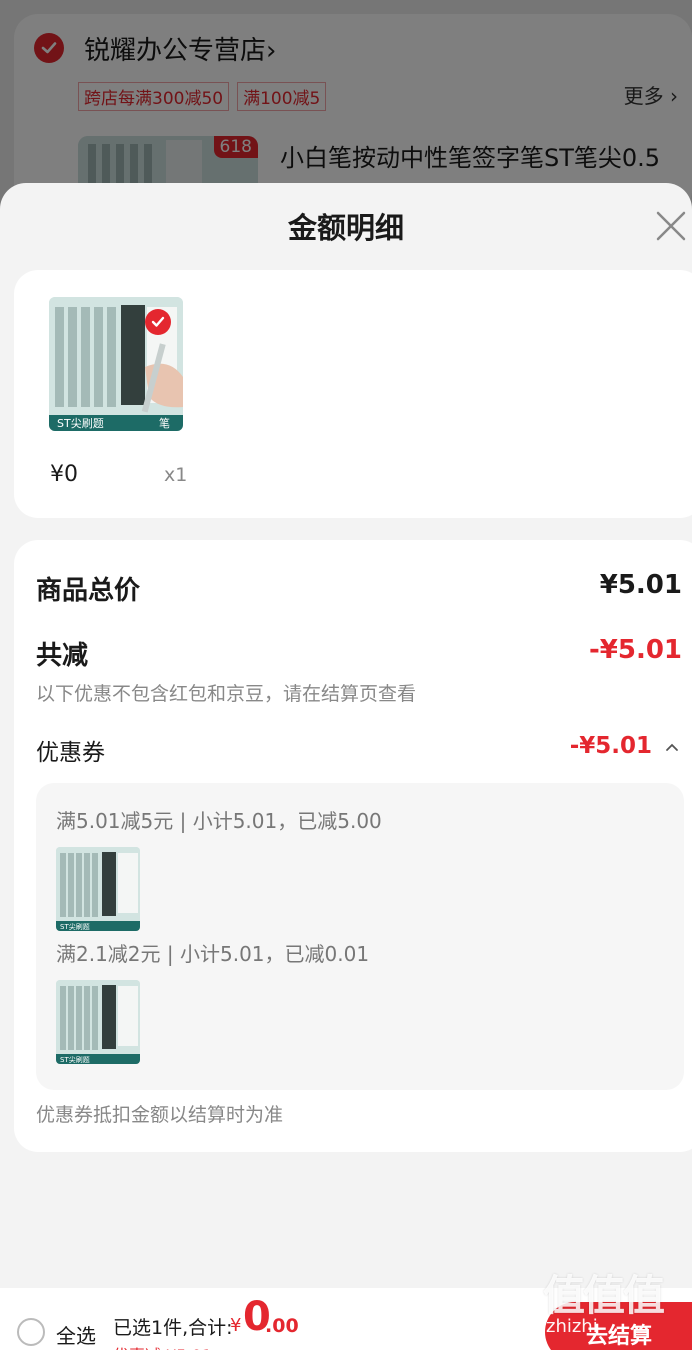  I want to click on selected-check-icon, so click(158, 322).